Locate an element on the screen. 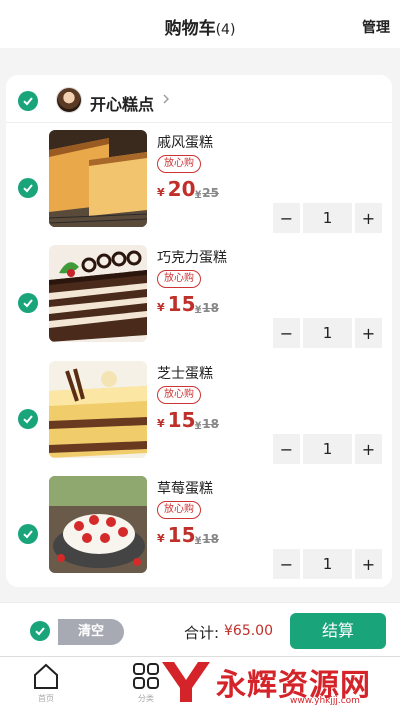 Image resolution: width=400 pixels, height=711 pixels. page-title-text: 购物车 is located at coordinates (190, 29).